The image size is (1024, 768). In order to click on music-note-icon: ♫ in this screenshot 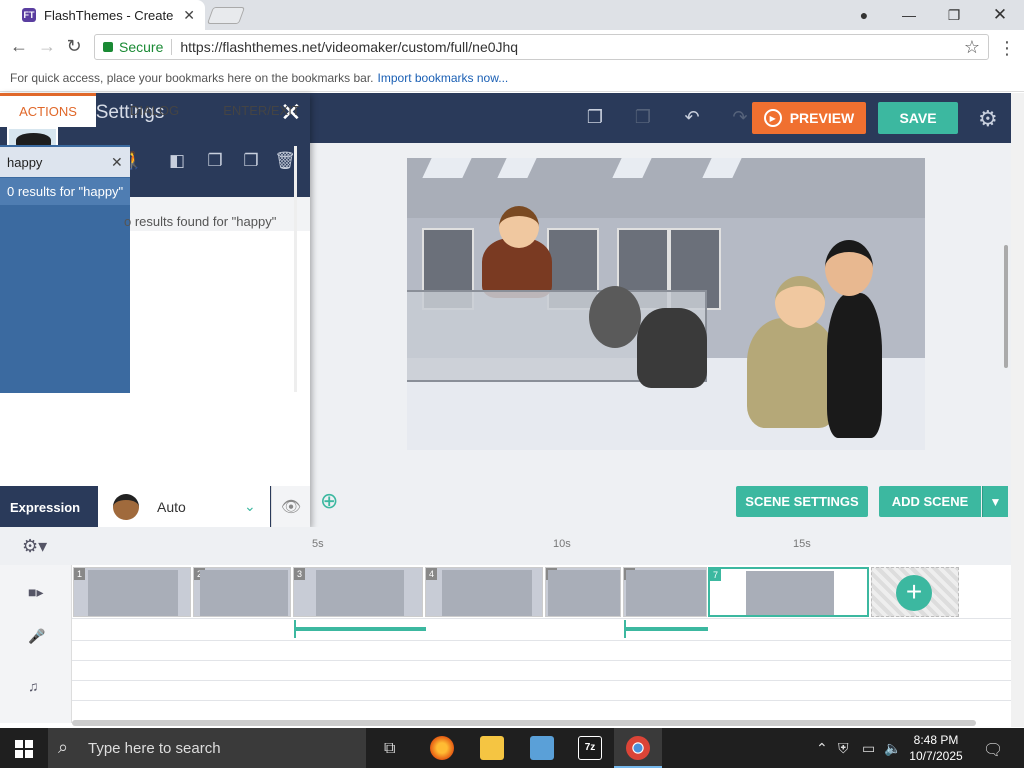, I will do `click(33, 686)`.